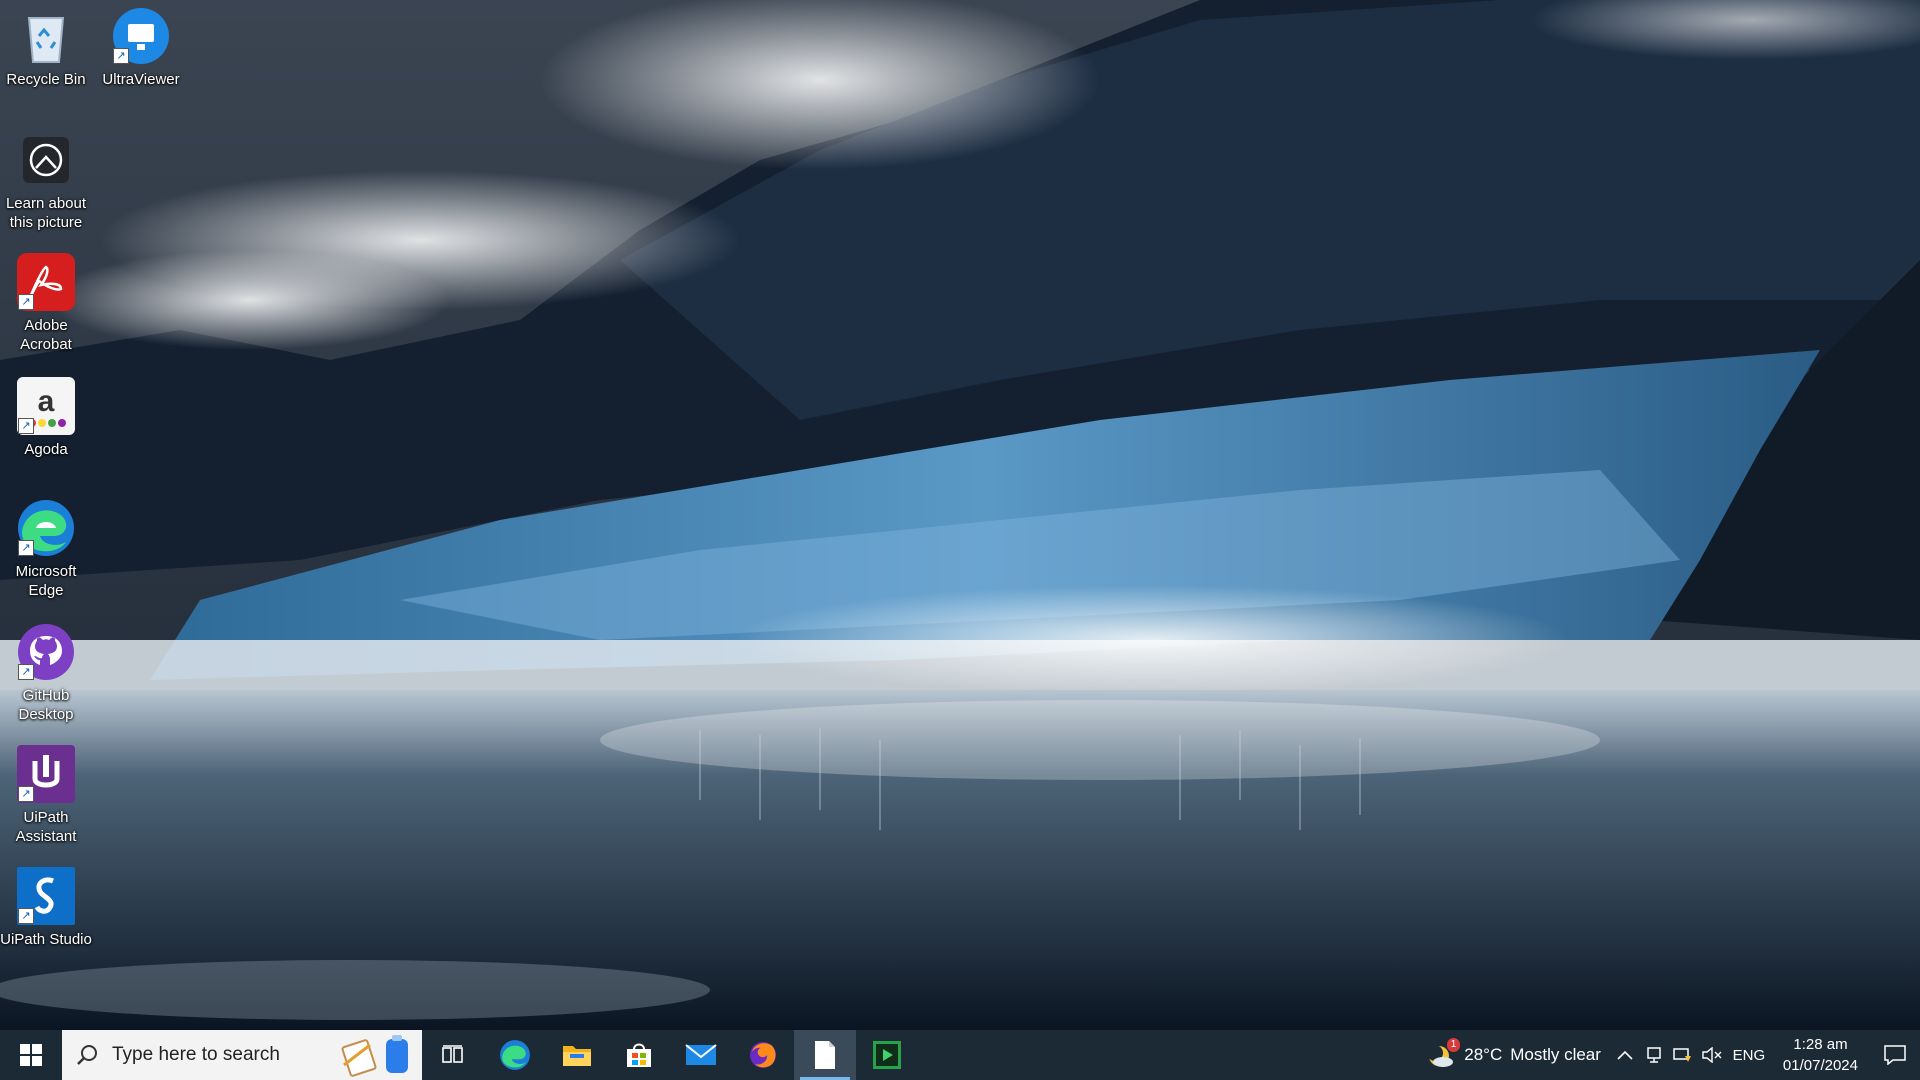 Image resolution: width=1920 pixels, height=1080 pixels. I want to click on desktop-icon-adobe-acrobat: ↗ Adobe Acrobat, so click(46, 303).